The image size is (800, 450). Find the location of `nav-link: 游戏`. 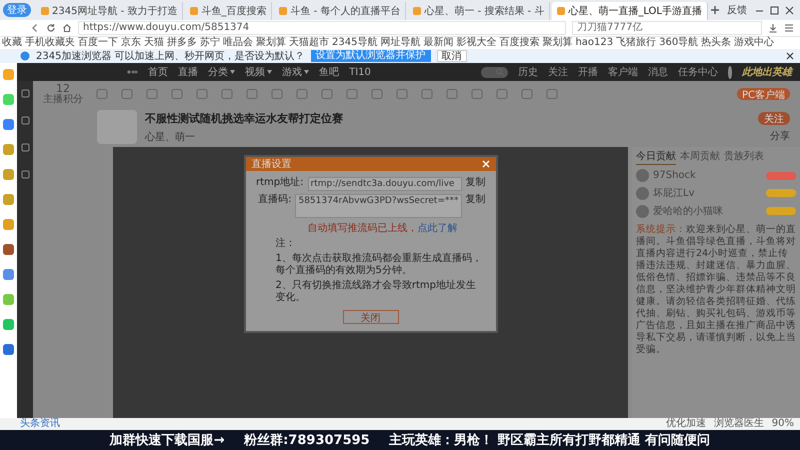

nav-link: 游戏 is located at coordinates (296, 72).